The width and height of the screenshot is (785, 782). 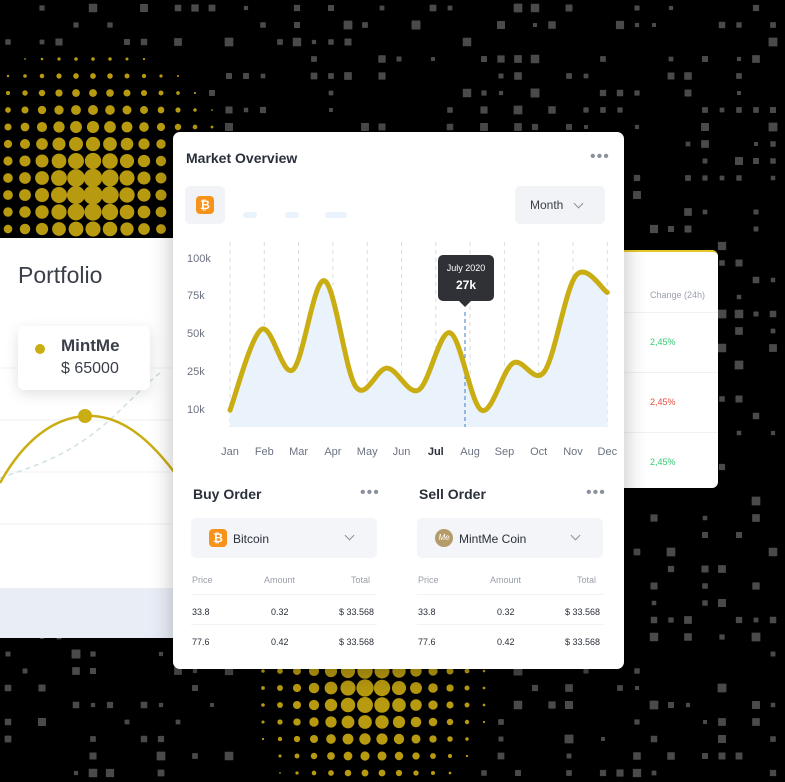 What do you see at coordinates (284, 538) in the screenshot?
I see `buy-coin-select: ₿ Bitcoin` at bounding box center [284, 538].